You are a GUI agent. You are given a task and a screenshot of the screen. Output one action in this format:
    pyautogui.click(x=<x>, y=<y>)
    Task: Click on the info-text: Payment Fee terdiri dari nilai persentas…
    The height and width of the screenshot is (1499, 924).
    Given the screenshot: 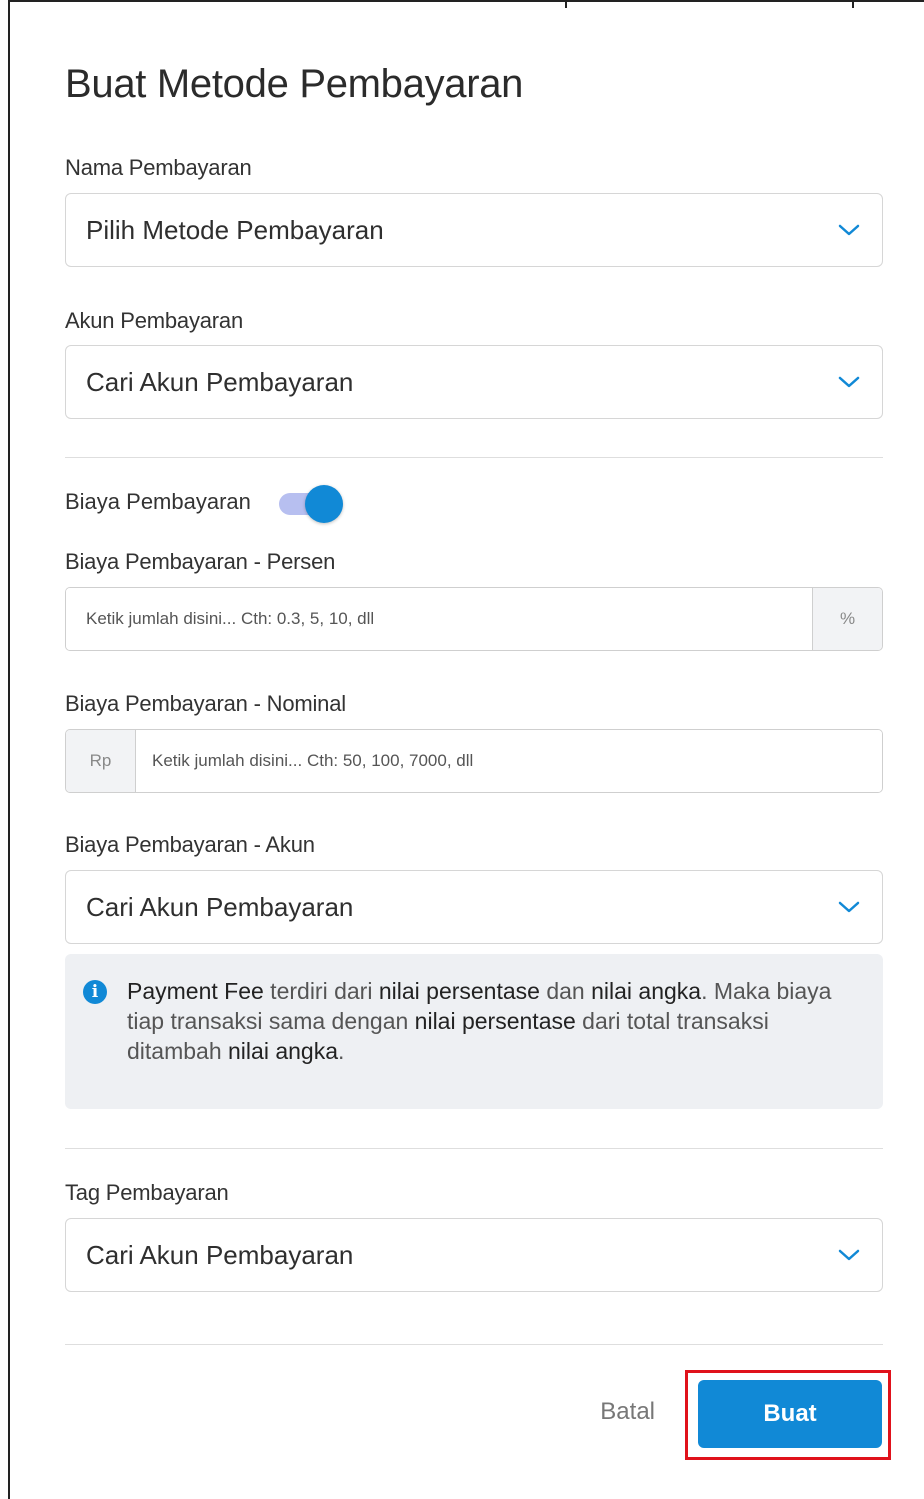 What is the action you would take?
    pyautogui.click(x=479, y=1021)
    